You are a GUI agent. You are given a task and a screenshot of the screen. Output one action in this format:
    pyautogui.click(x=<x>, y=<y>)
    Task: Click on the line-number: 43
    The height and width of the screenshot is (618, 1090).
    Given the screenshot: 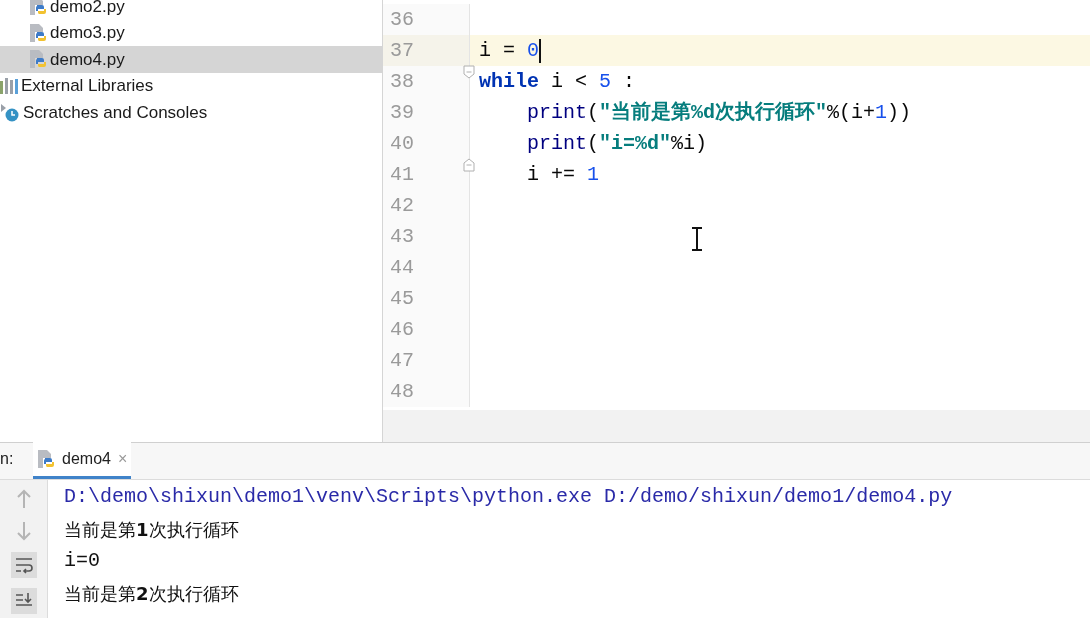 What is the action you would take?
    pyautogui.click(x=402, y=236)
    